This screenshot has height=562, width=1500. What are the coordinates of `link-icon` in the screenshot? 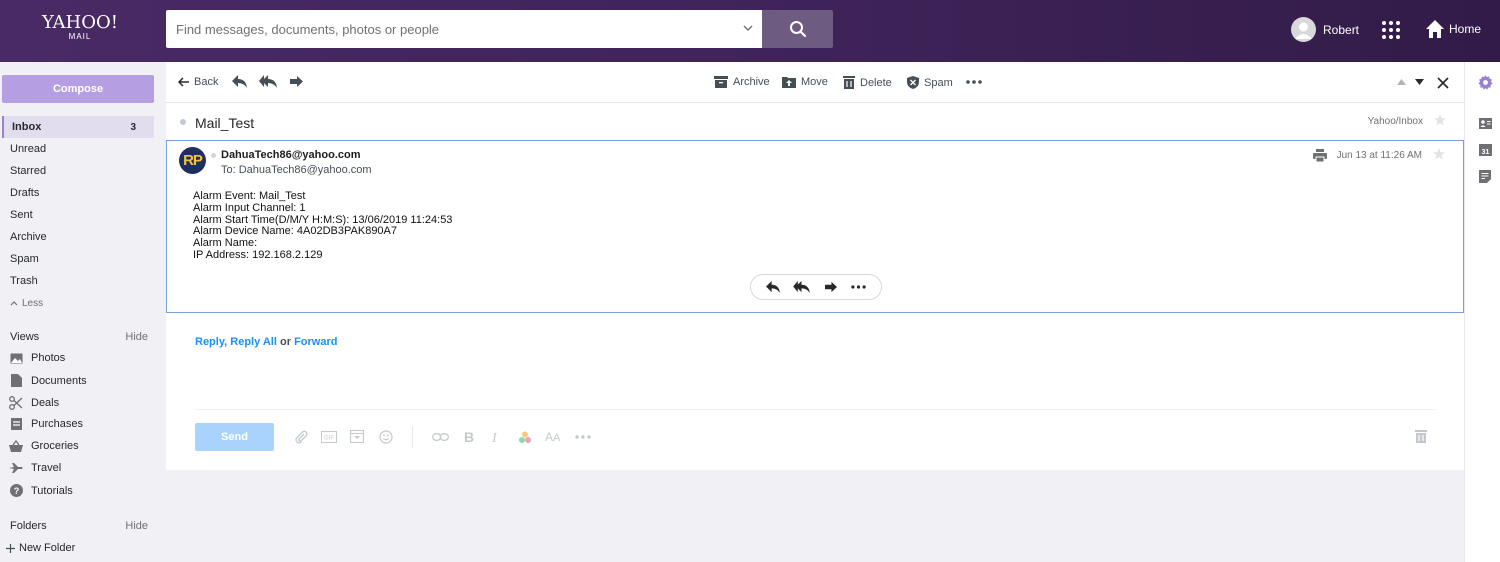 It's located at (440, 437).